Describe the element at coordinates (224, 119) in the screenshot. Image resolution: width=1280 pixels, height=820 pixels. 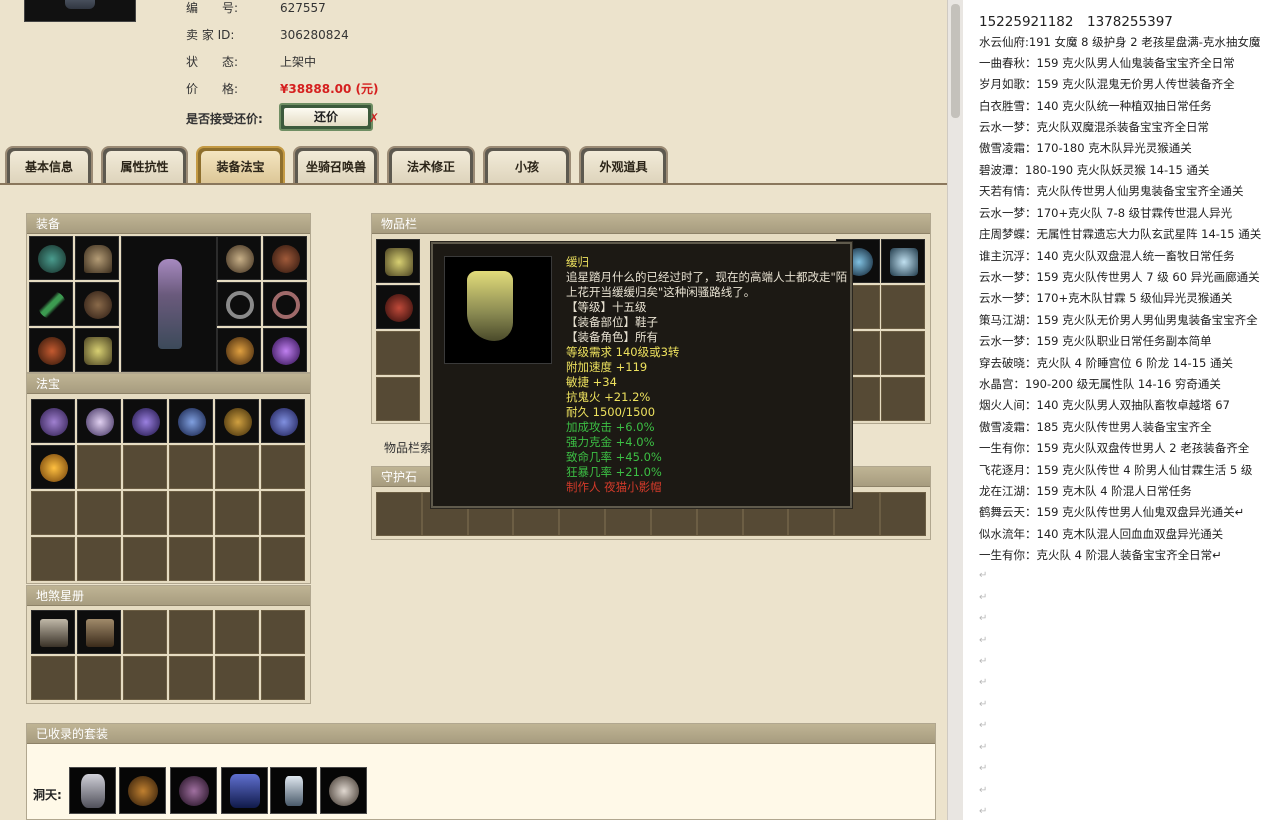
I see `offer-label: 是否接受还价:` at that location.